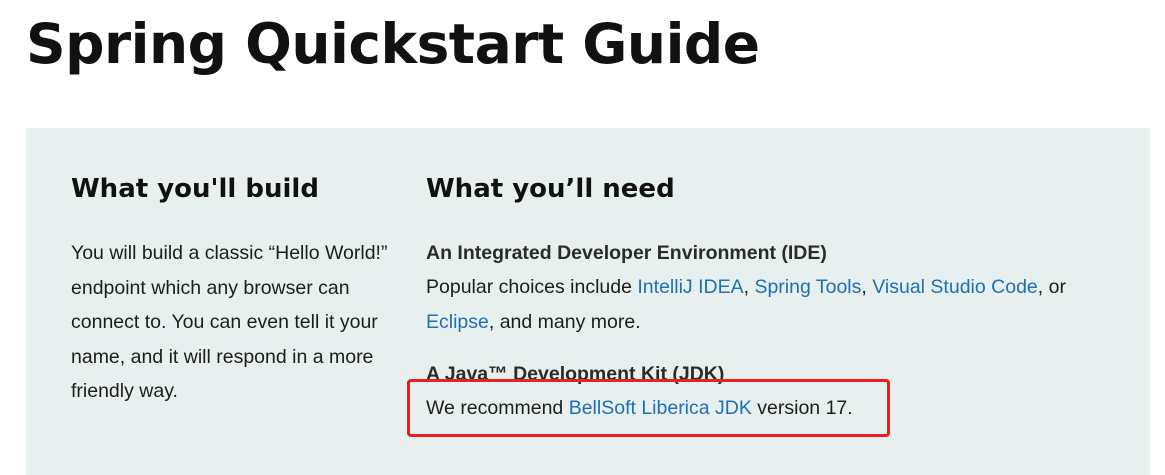  Describe the element at coordinates (550, 189) in the screenshot. I see `need-heading: What you’ll need` at that location.